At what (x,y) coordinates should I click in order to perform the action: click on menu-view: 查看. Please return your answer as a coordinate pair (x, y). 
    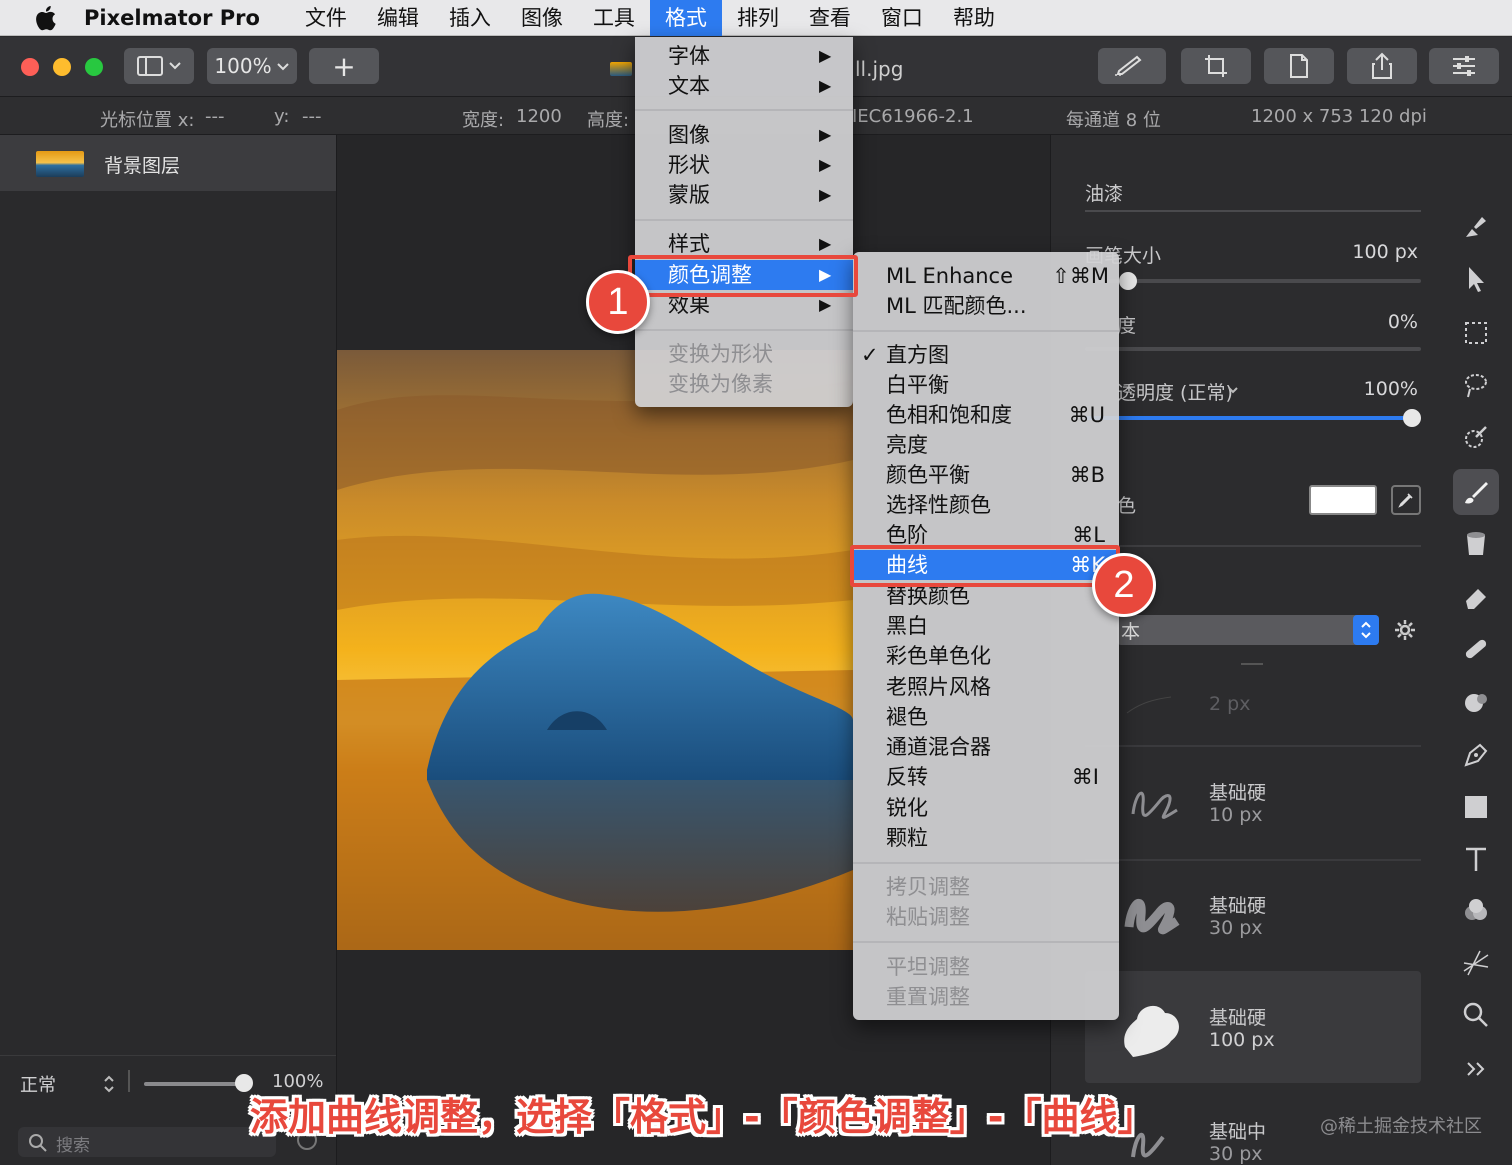
    Looking at the image, I should click on (830, 18).